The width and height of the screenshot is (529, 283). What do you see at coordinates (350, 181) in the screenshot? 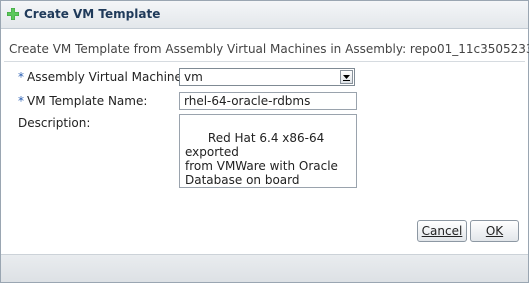
I see `resize-grip-icon` at bounding box center [350, 181].